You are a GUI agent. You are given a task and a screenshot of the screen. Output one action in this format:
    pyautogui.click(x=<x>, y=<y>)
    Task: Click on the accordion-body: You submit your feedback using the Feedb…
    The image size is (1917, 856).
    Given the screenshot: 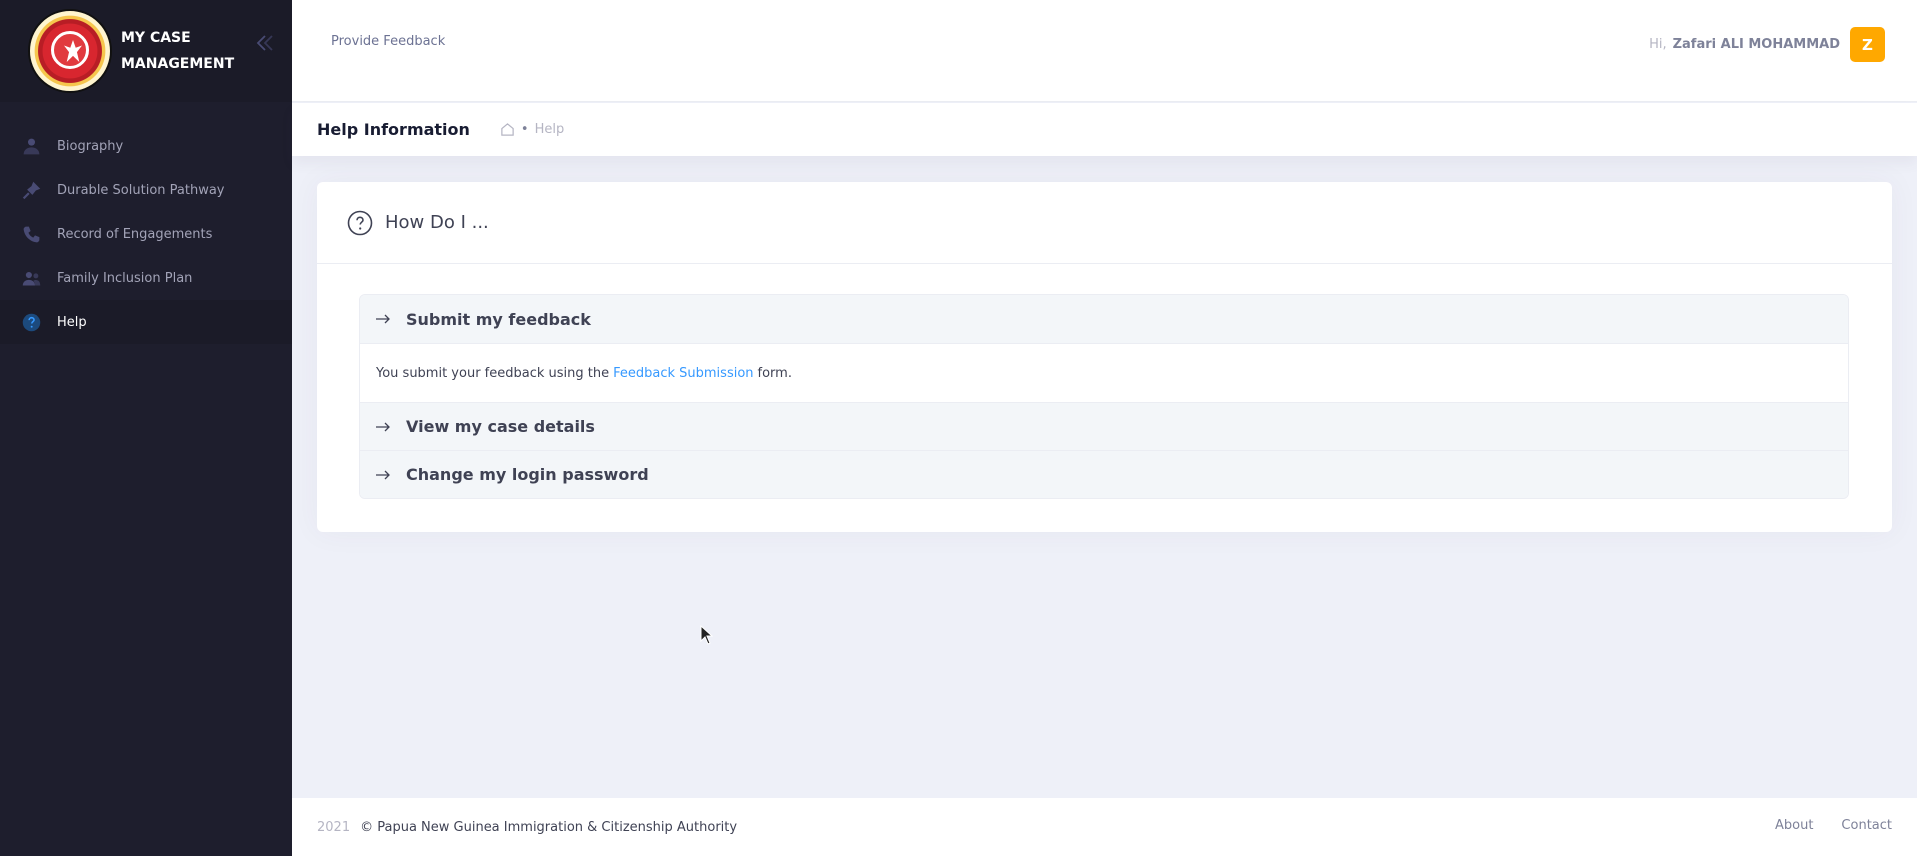 What is the action you would take?
    pyautogui.click(x=1104, y=372)
    